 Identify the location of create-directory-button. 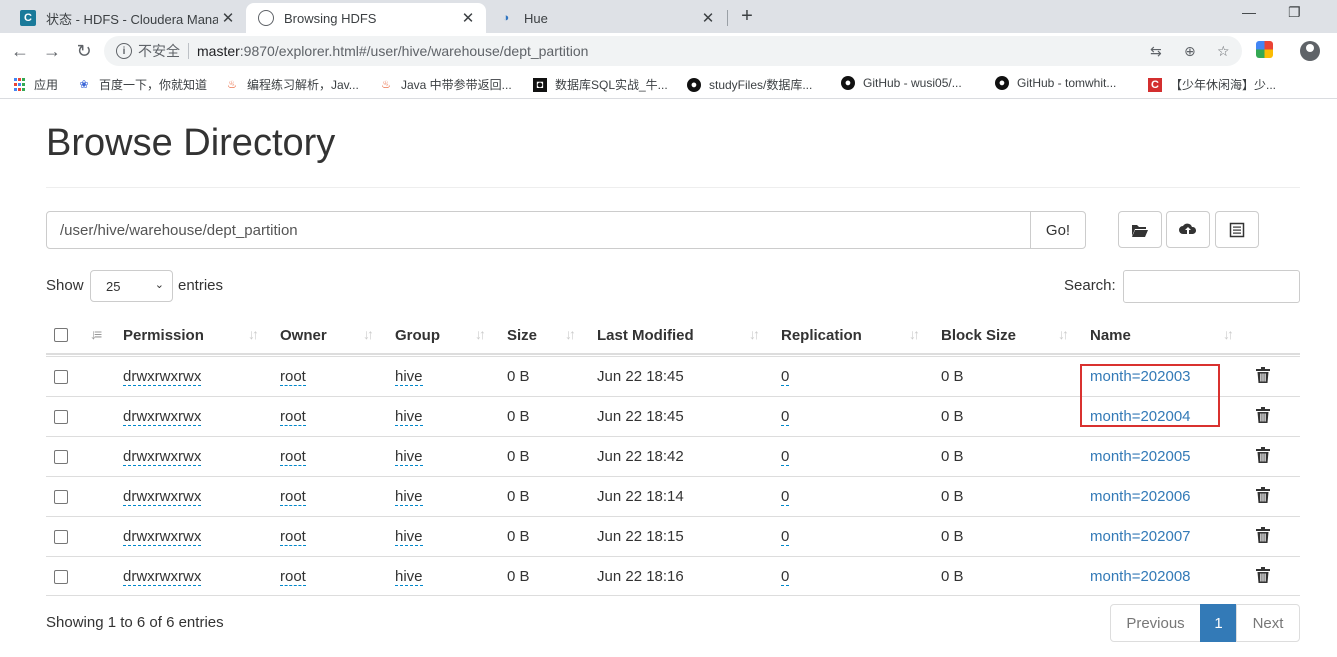
(1140, 229).